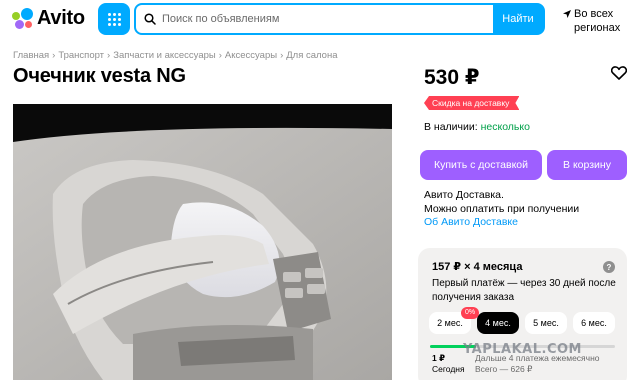 The height and width of the screenshot is (380, 640). What do you see at coordinates (164, 55) in the screenshot?
I see `breadcrumb-item: Запчасти и аксессуары` at bounding box center [164, 55].